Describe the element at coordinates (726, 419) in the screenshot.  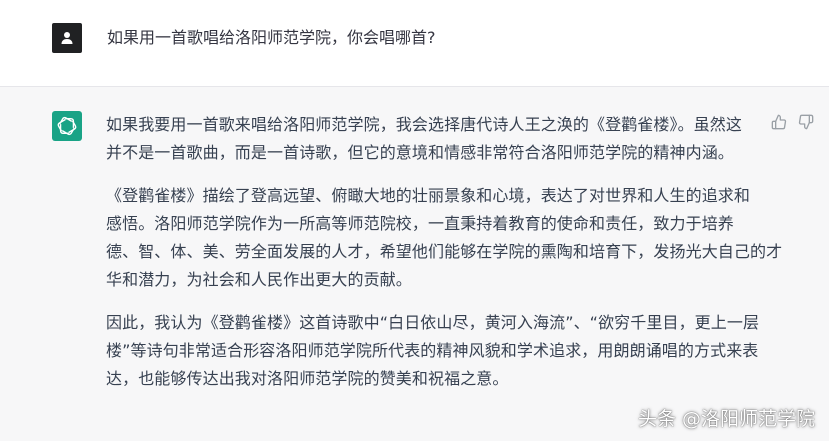
I see `watermark: 头条 @洛阳师范学院` at that location.